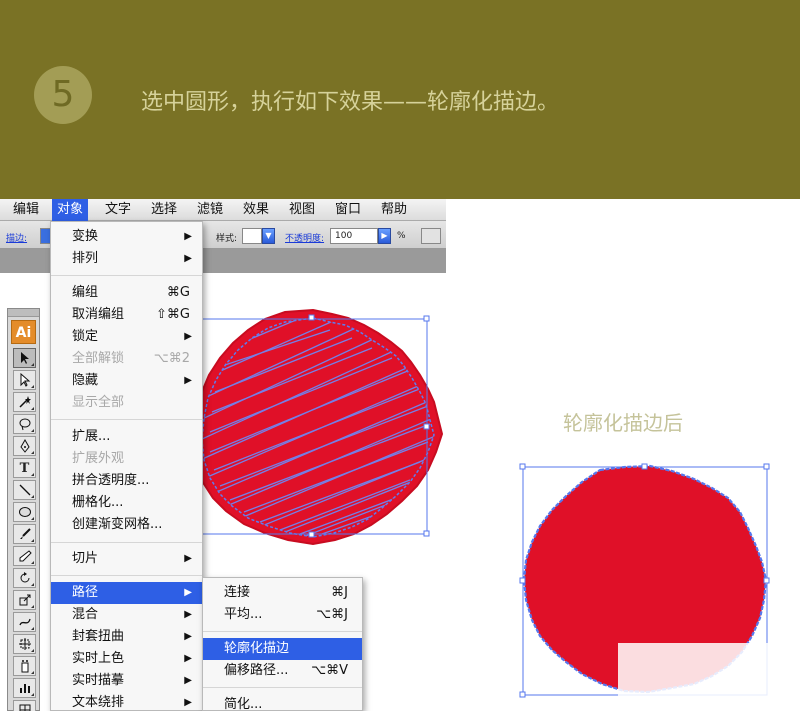  What do you see at coordinates (126, 381) in the screenshot?
I see `menu-item-hide: 隐藏` at bounding box center [126, 381].